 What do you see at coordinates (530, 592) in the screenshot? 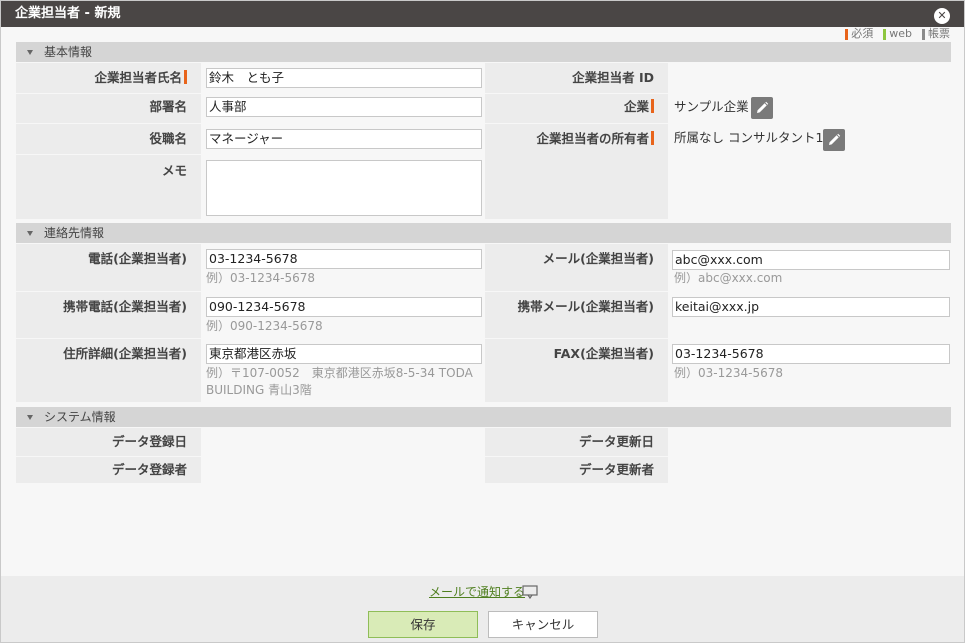
I see `monitor-icon` at bounding box center [530, 592].